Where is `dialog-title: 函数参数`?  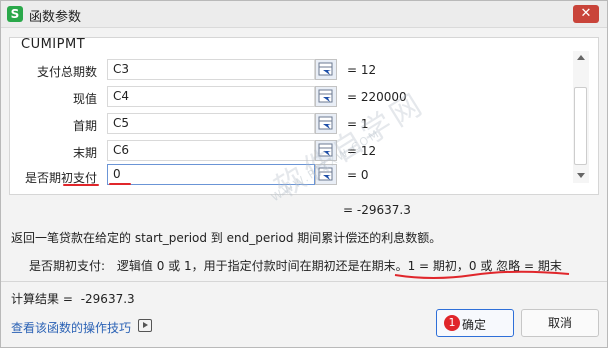
dialog-title: 函数参数 is located at coordinates (55, 17).